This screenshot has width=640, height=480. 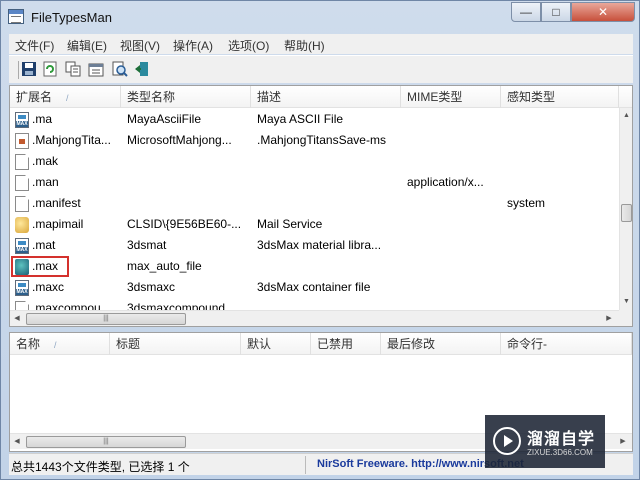 I want to click on column-perceived-type: 感知类型, so click(x=560, y=97).